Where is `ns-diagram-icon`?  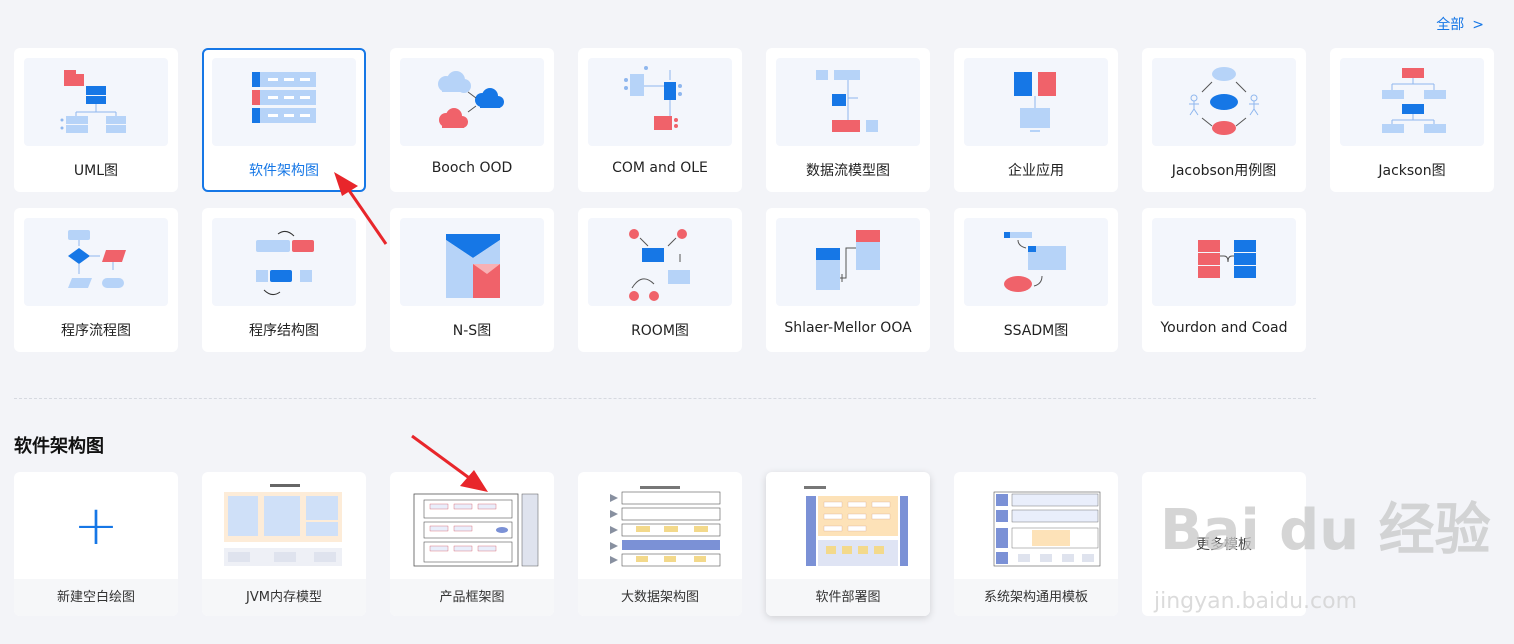
ns-diagram-icon is located at coordinates (472, 262).